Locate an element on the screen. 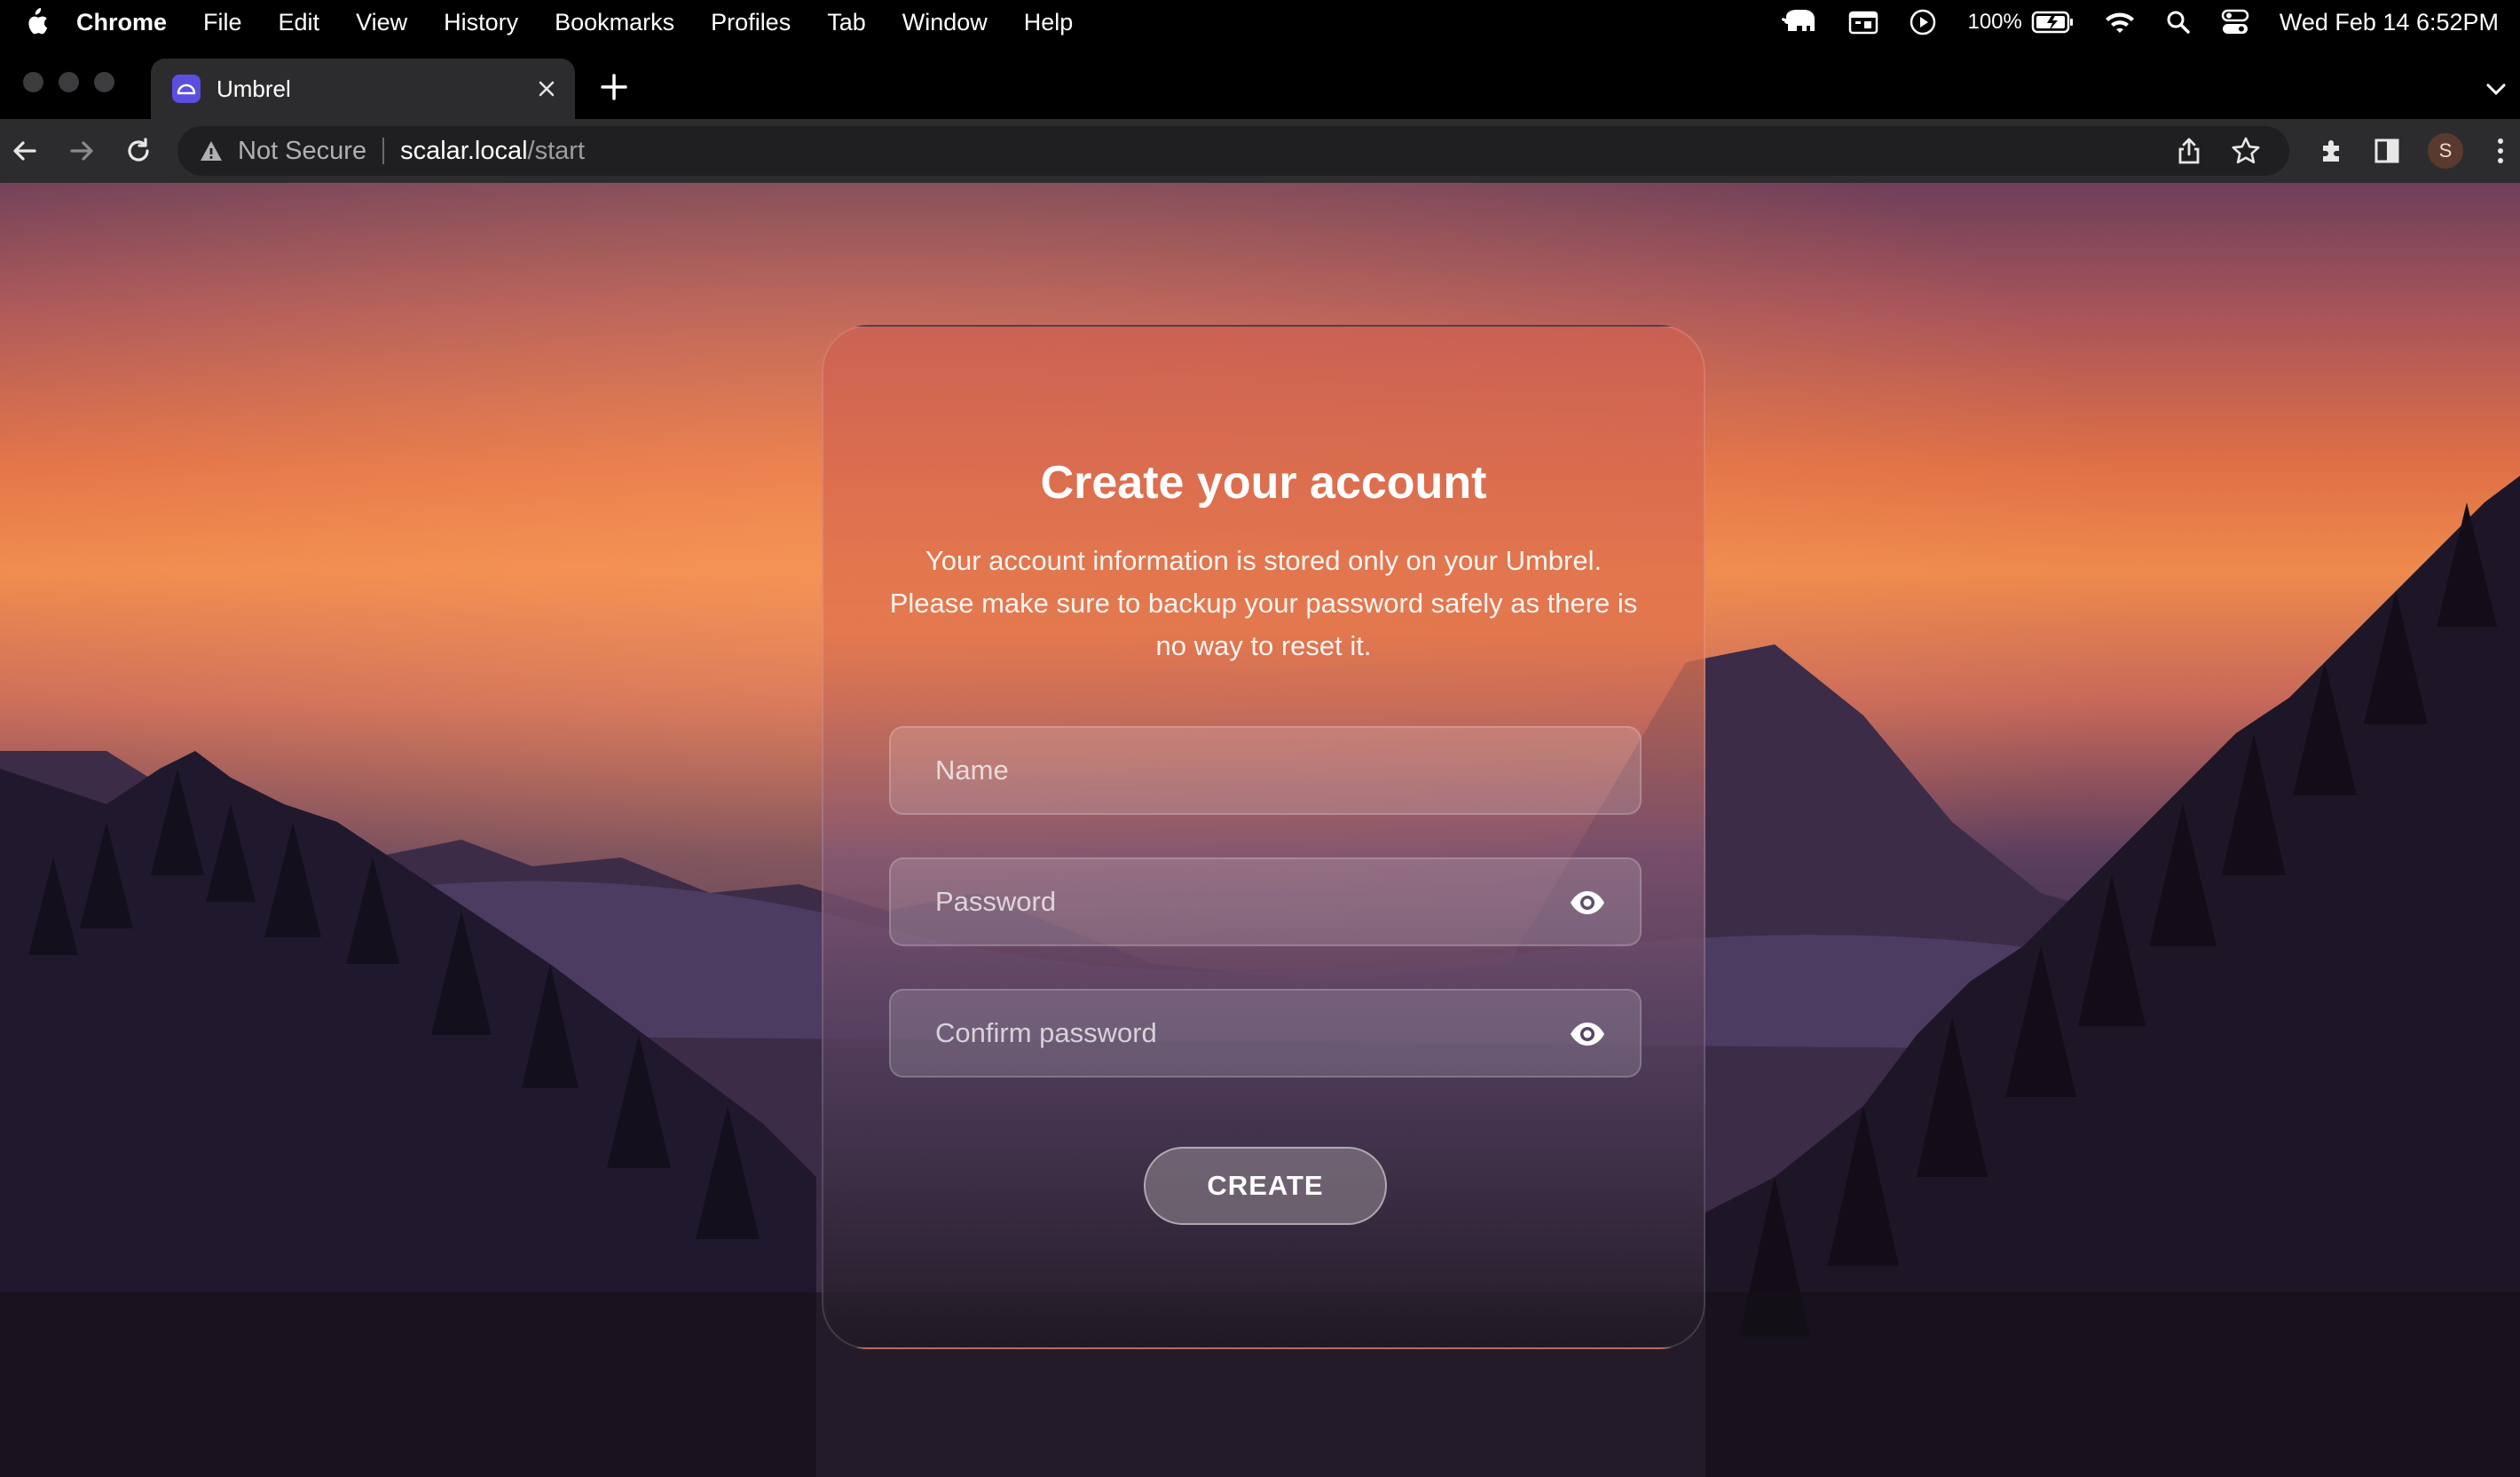 Image resolution: width=2520 pixels, height=1477 pixels. address-bar: Not Secure scalar.local/start is located at coordinates (1233, 151).